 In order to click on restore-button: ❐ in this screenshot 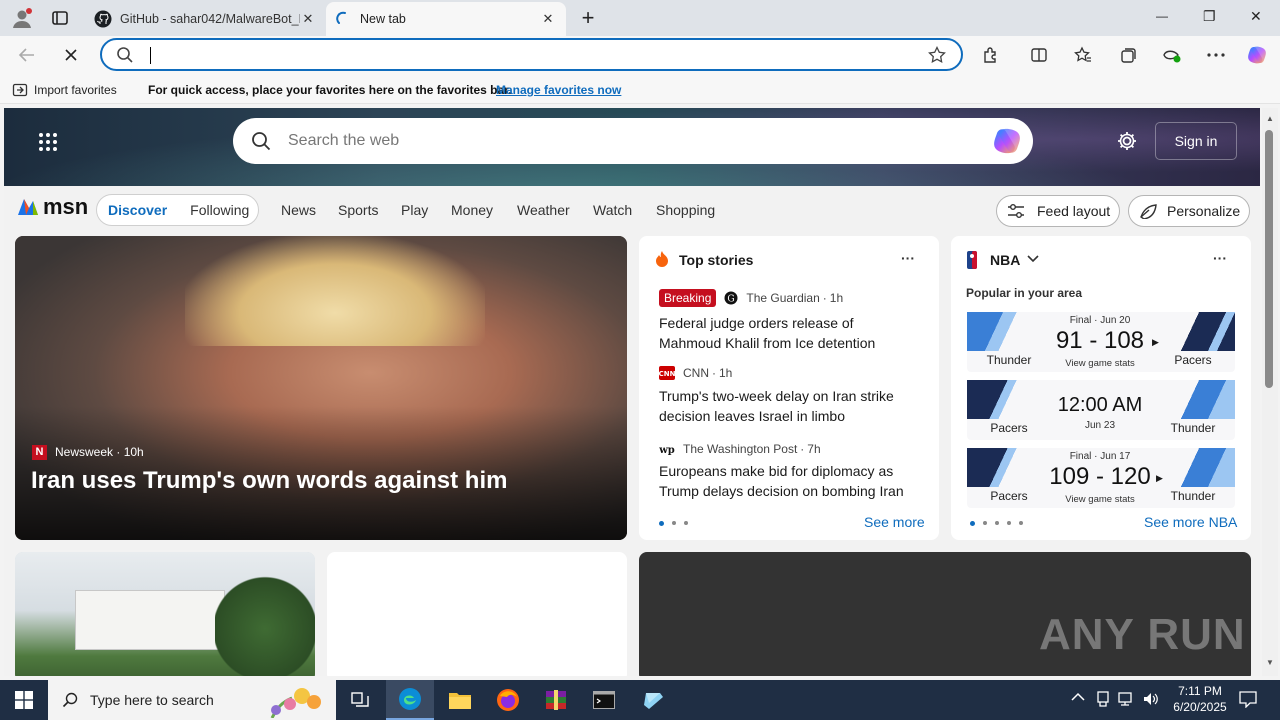, I will do `click(1209, 16)`.